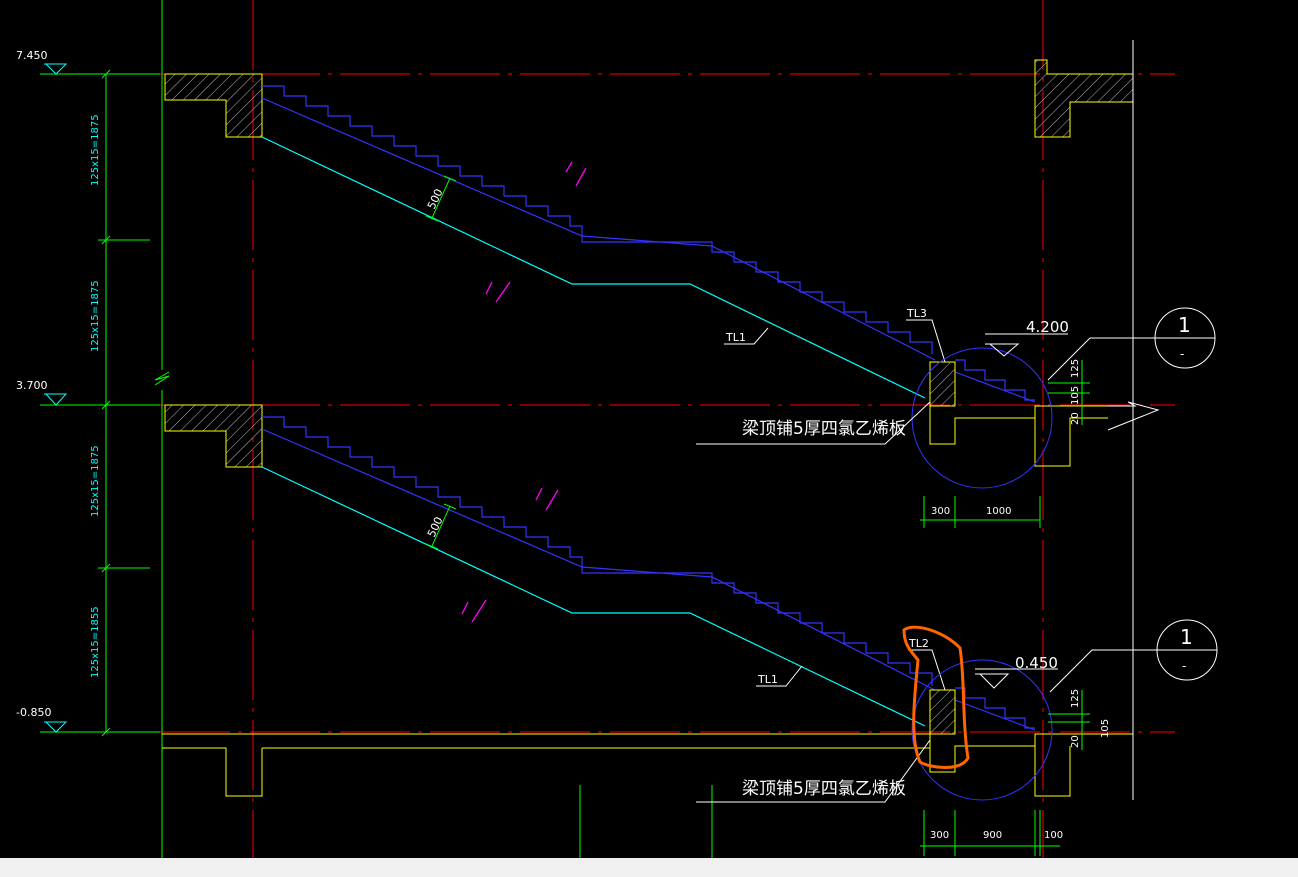 The image size is (1298, 877). I want to click on section-mark-lower-den: -, so click(1184, 666).